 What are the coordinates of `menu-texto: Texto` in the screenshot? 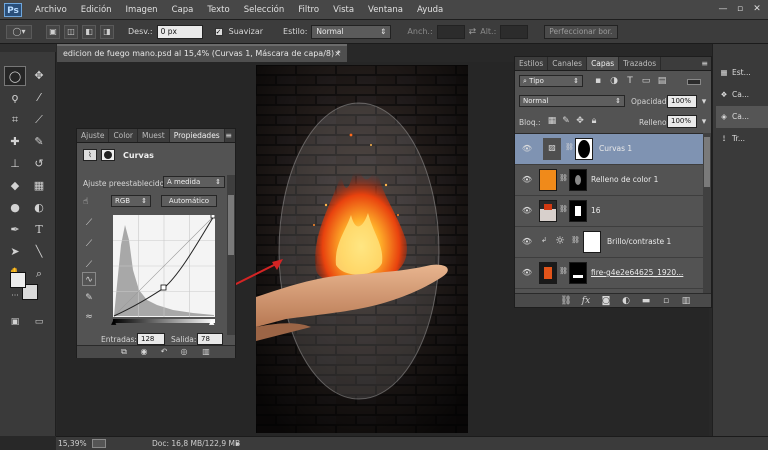 It's located at (218, 10).